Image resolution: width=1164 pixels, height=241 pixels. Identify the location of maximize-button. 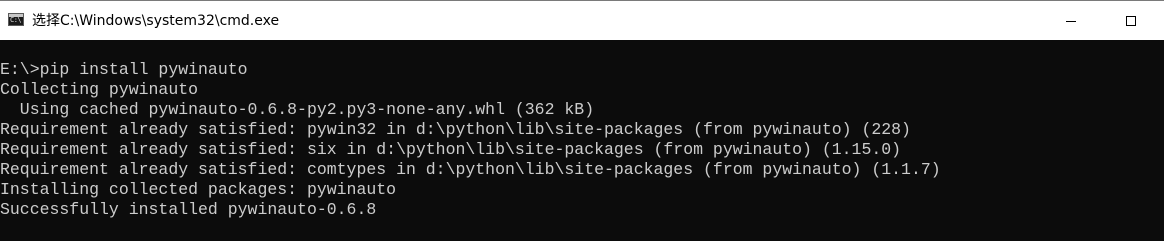
(1131, 21).